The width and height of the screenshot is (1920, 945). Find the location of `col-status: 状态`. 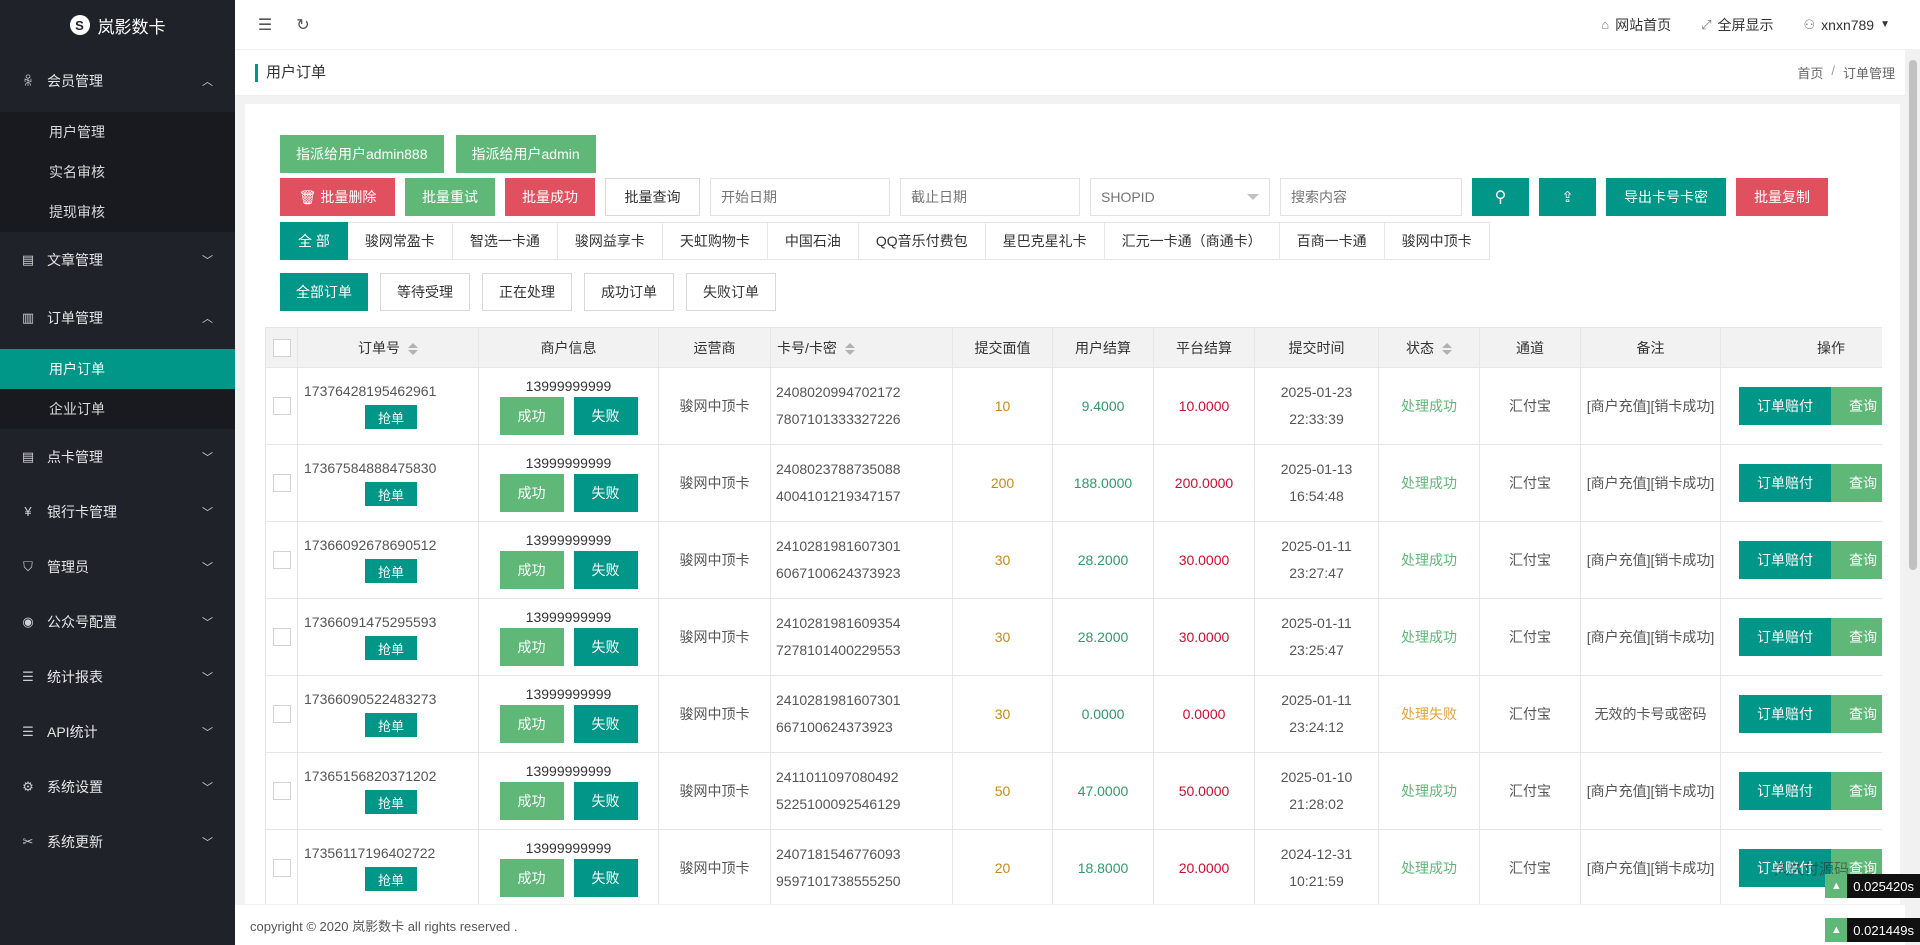

col-status: 状态 is located at coordinates (1429, 347).